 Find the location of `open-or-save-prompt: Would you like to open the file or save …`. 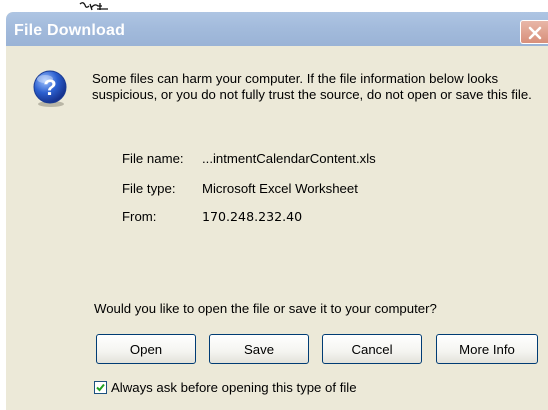

open-or-save-prompt: Would you like to open the file or save … is located at coordinates (265, 308).